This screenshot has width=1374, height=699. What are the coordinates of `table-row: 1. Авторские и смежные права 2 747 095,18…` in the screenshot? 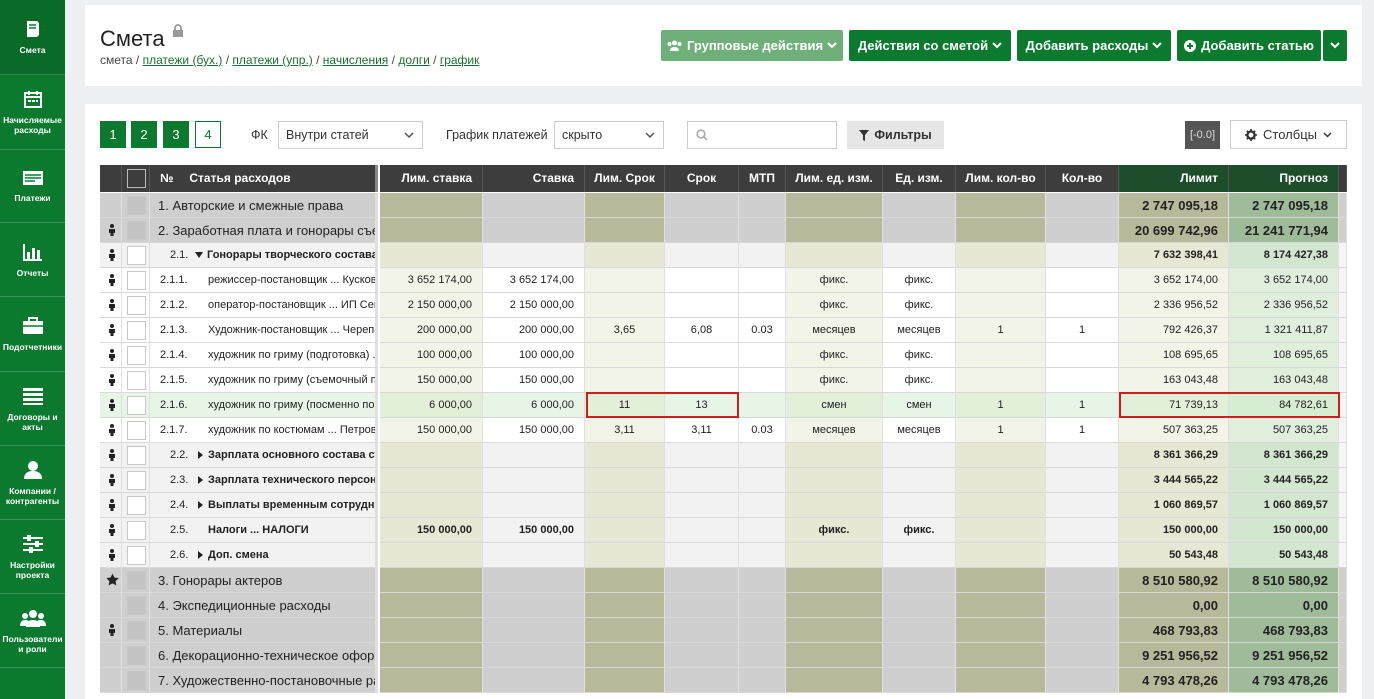 It's located at (723, 205).